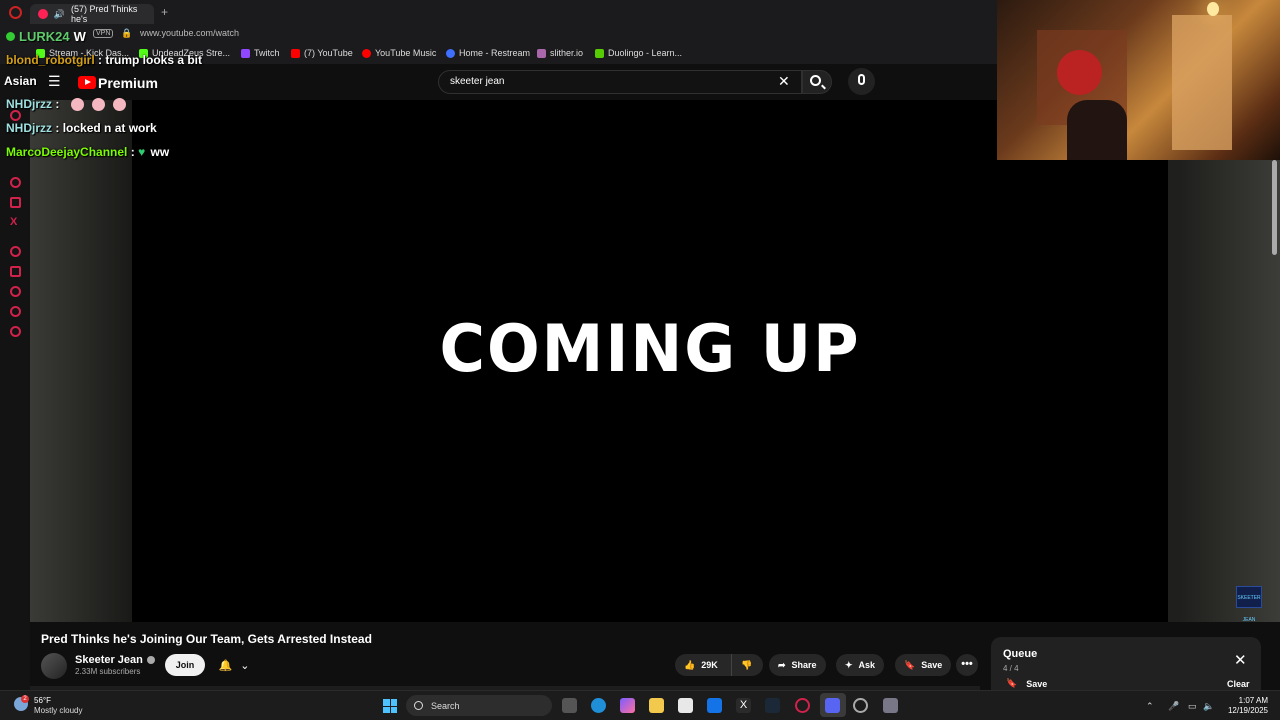 The image size is (1280, 720). Describe the element at coordinates (1173, 706) in the screenshot. I see `microphone-tray-icon: 🎤` at that location.